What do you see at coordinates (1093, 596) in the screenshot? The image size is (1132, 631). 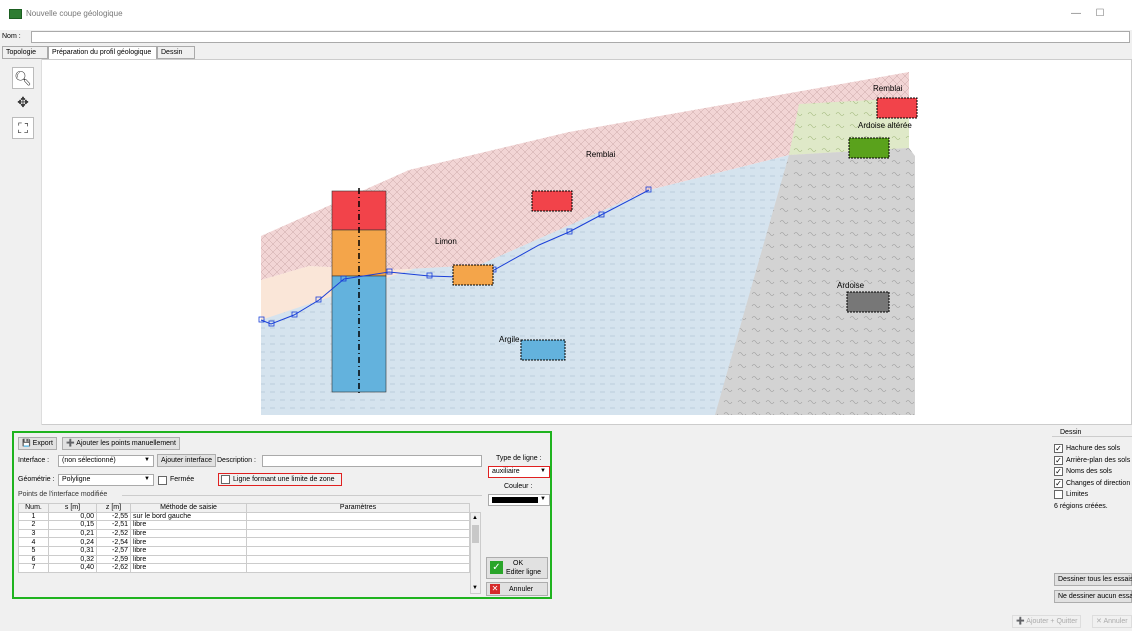 I see `draw-none-button: Ne dessiner aucun essai` at bounding box center [1093, 596].